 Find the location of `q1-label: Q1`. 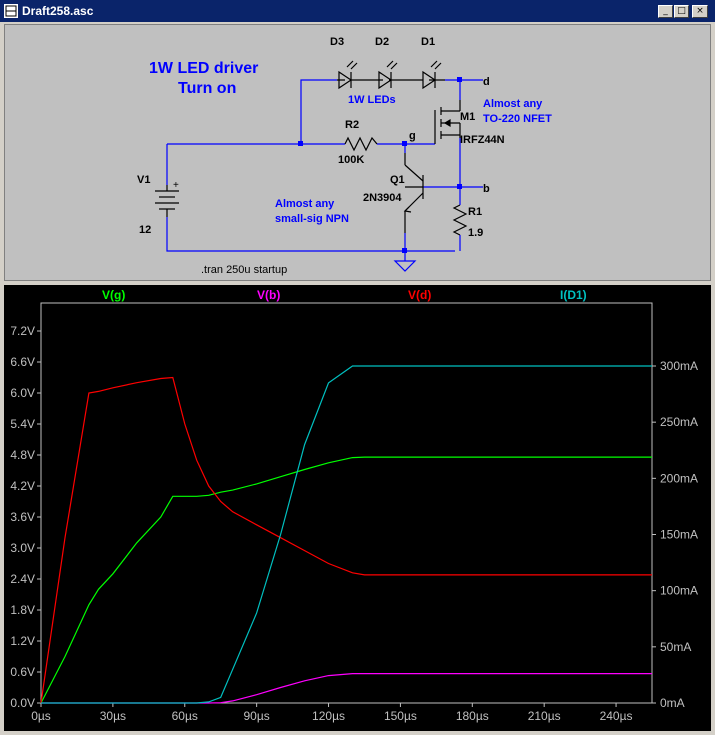

q1-label: Q1 is located at coordinates (397, 180).